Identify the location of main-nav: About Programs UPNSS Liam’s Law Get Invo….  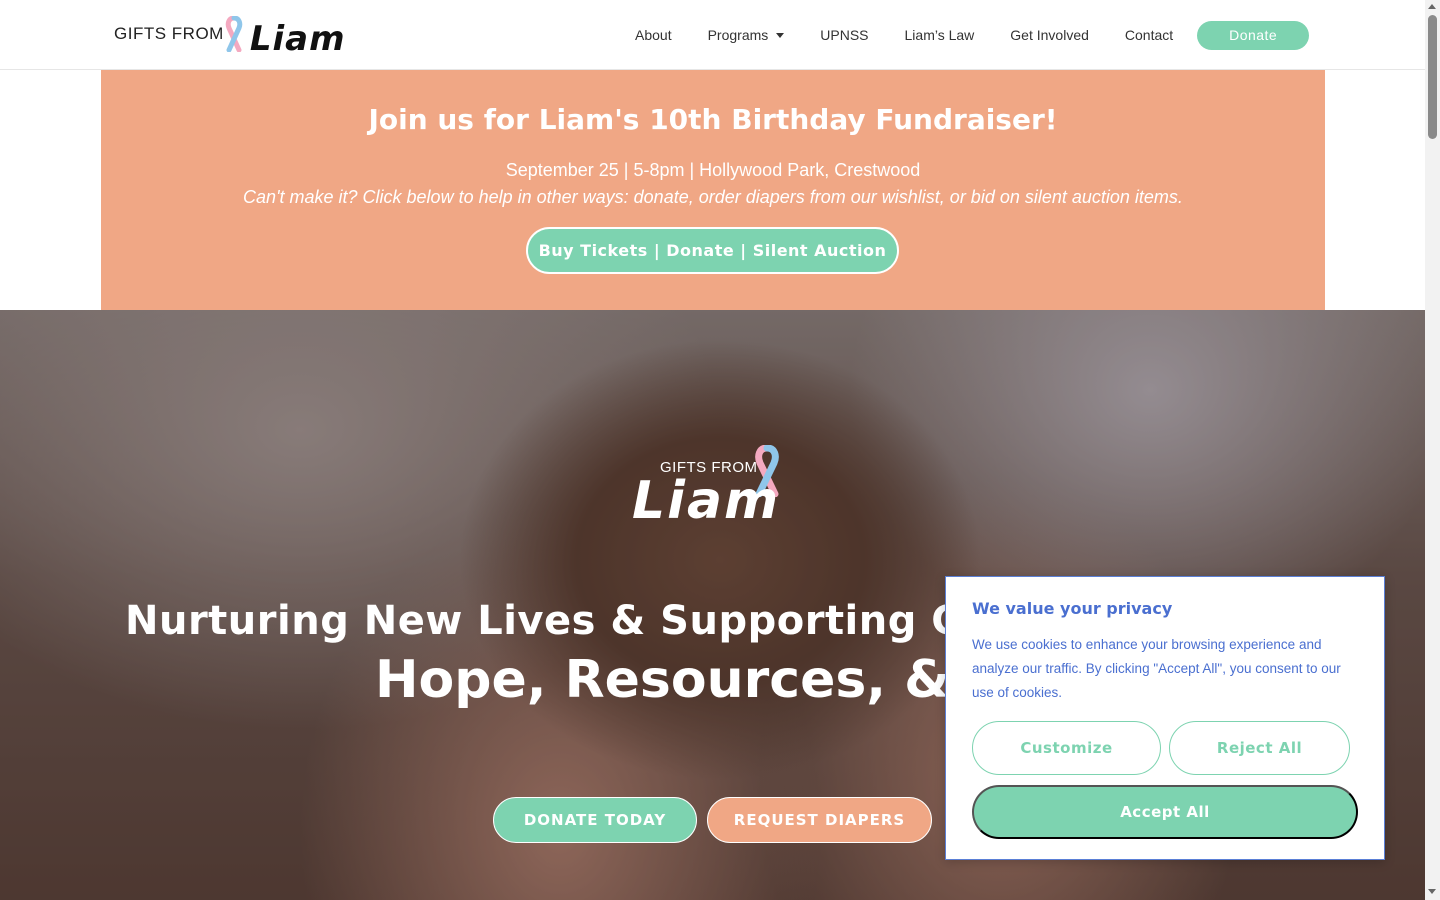
(963, 35).